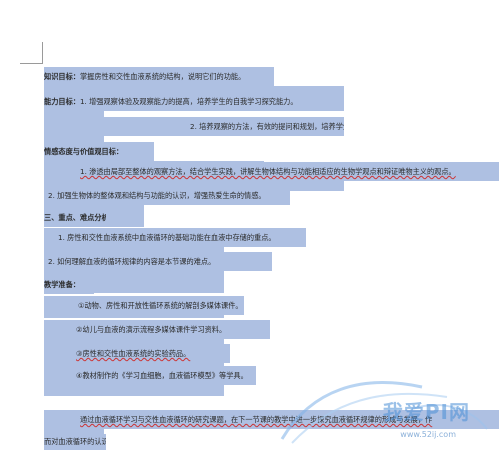  Describe the element at coordinates (428, 434) in the screenshot. I see `watermark-url: www.52ij.com` at that location.